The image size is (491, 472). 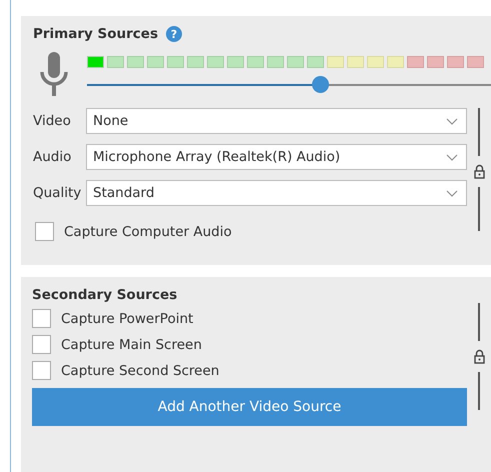 I want to click on field-label: Quality, so click(x=57, y=193).